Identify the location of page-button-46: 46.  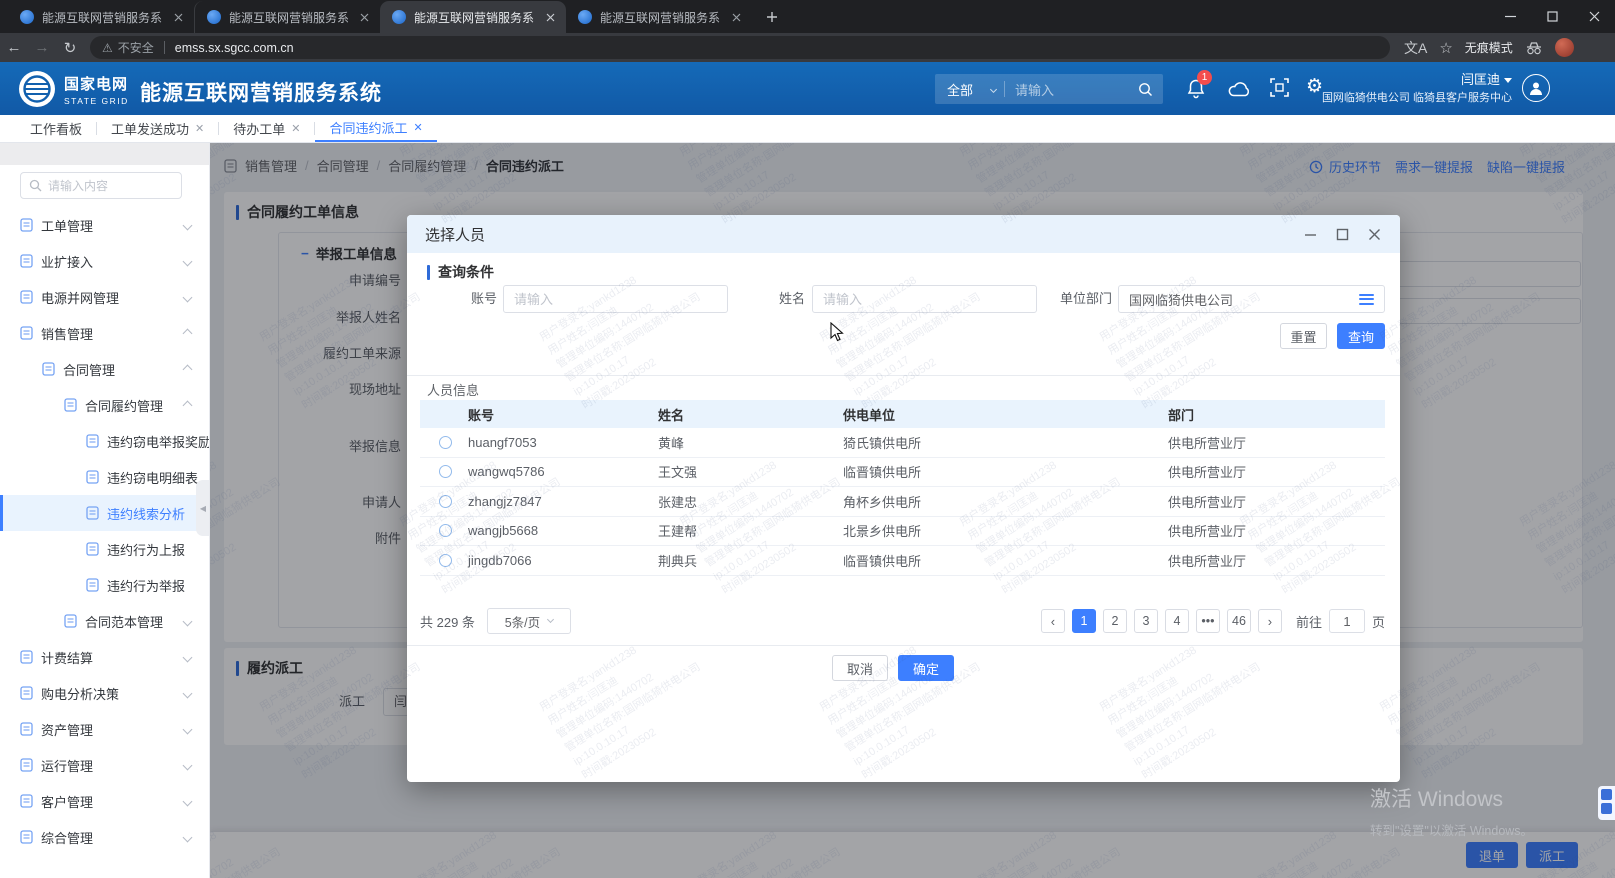
(1238, 621).